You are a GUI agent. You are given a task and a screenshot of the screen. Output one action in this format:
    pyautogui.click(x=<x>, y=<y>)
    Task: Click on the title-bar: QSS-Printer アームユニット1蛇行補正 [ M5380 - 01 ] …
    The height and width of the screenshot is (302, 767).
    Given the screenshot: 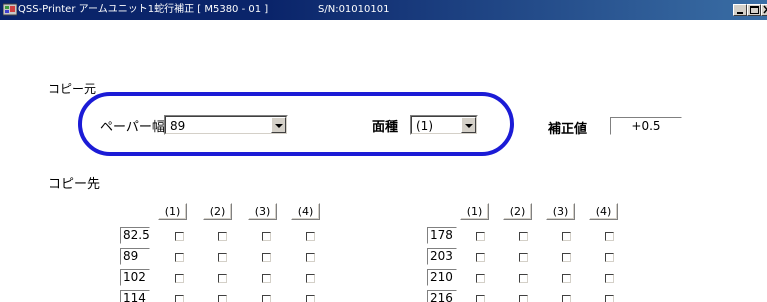 What is the action you would take?
    pyautogui.click(x=383, y=10)
    